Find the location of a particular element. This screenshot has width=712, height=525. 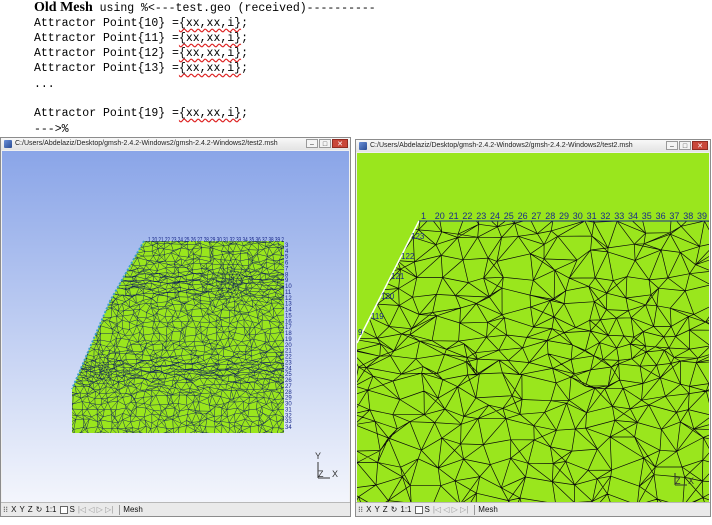

boundary-point-label: 120 is located at coordinates (388, 296).